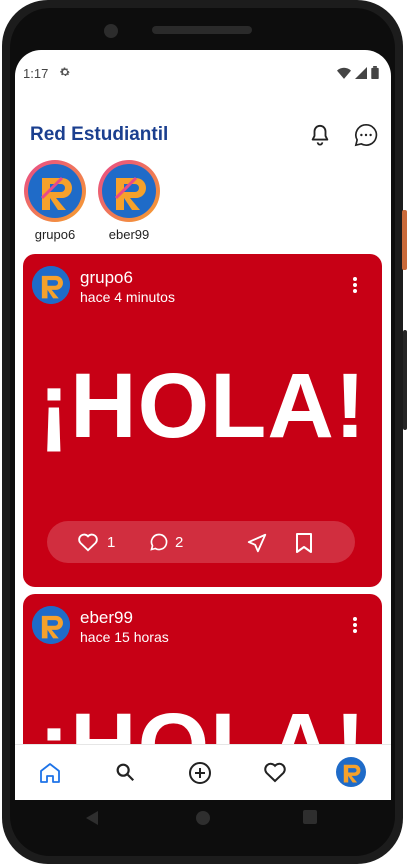  Describe the element at coordinates (129, 234) in the screenshot. I see `story-username: eber99` at that location.